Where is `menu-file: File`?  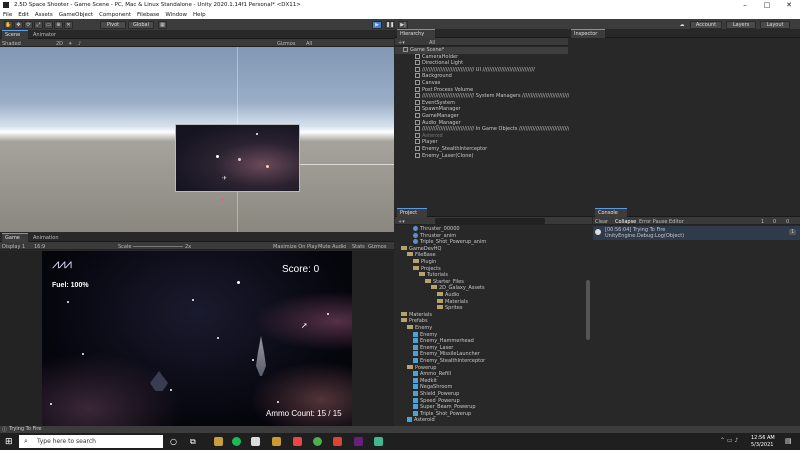 menu-file: File is located at coordinates (7, 15).